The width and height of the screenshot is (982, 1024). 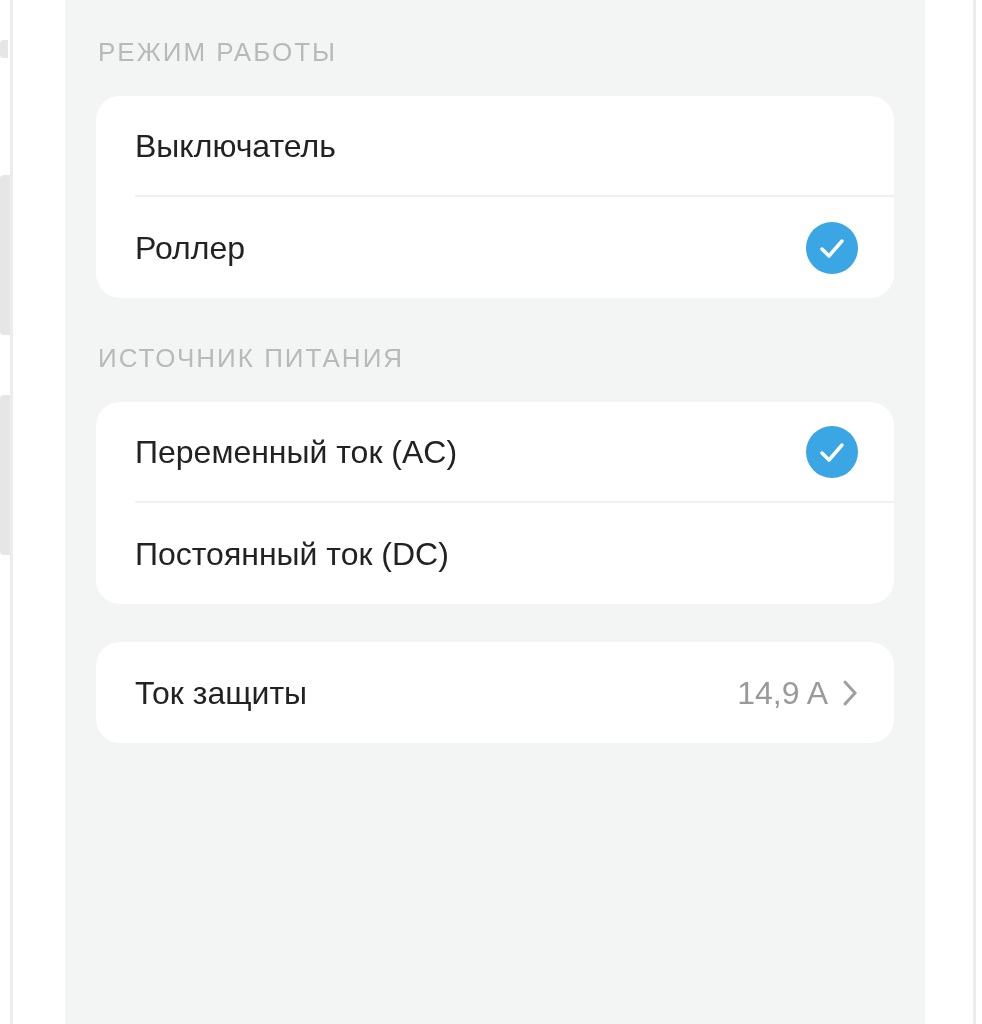 I want to click on row-label: Роллер, so click(x=190, y=248).